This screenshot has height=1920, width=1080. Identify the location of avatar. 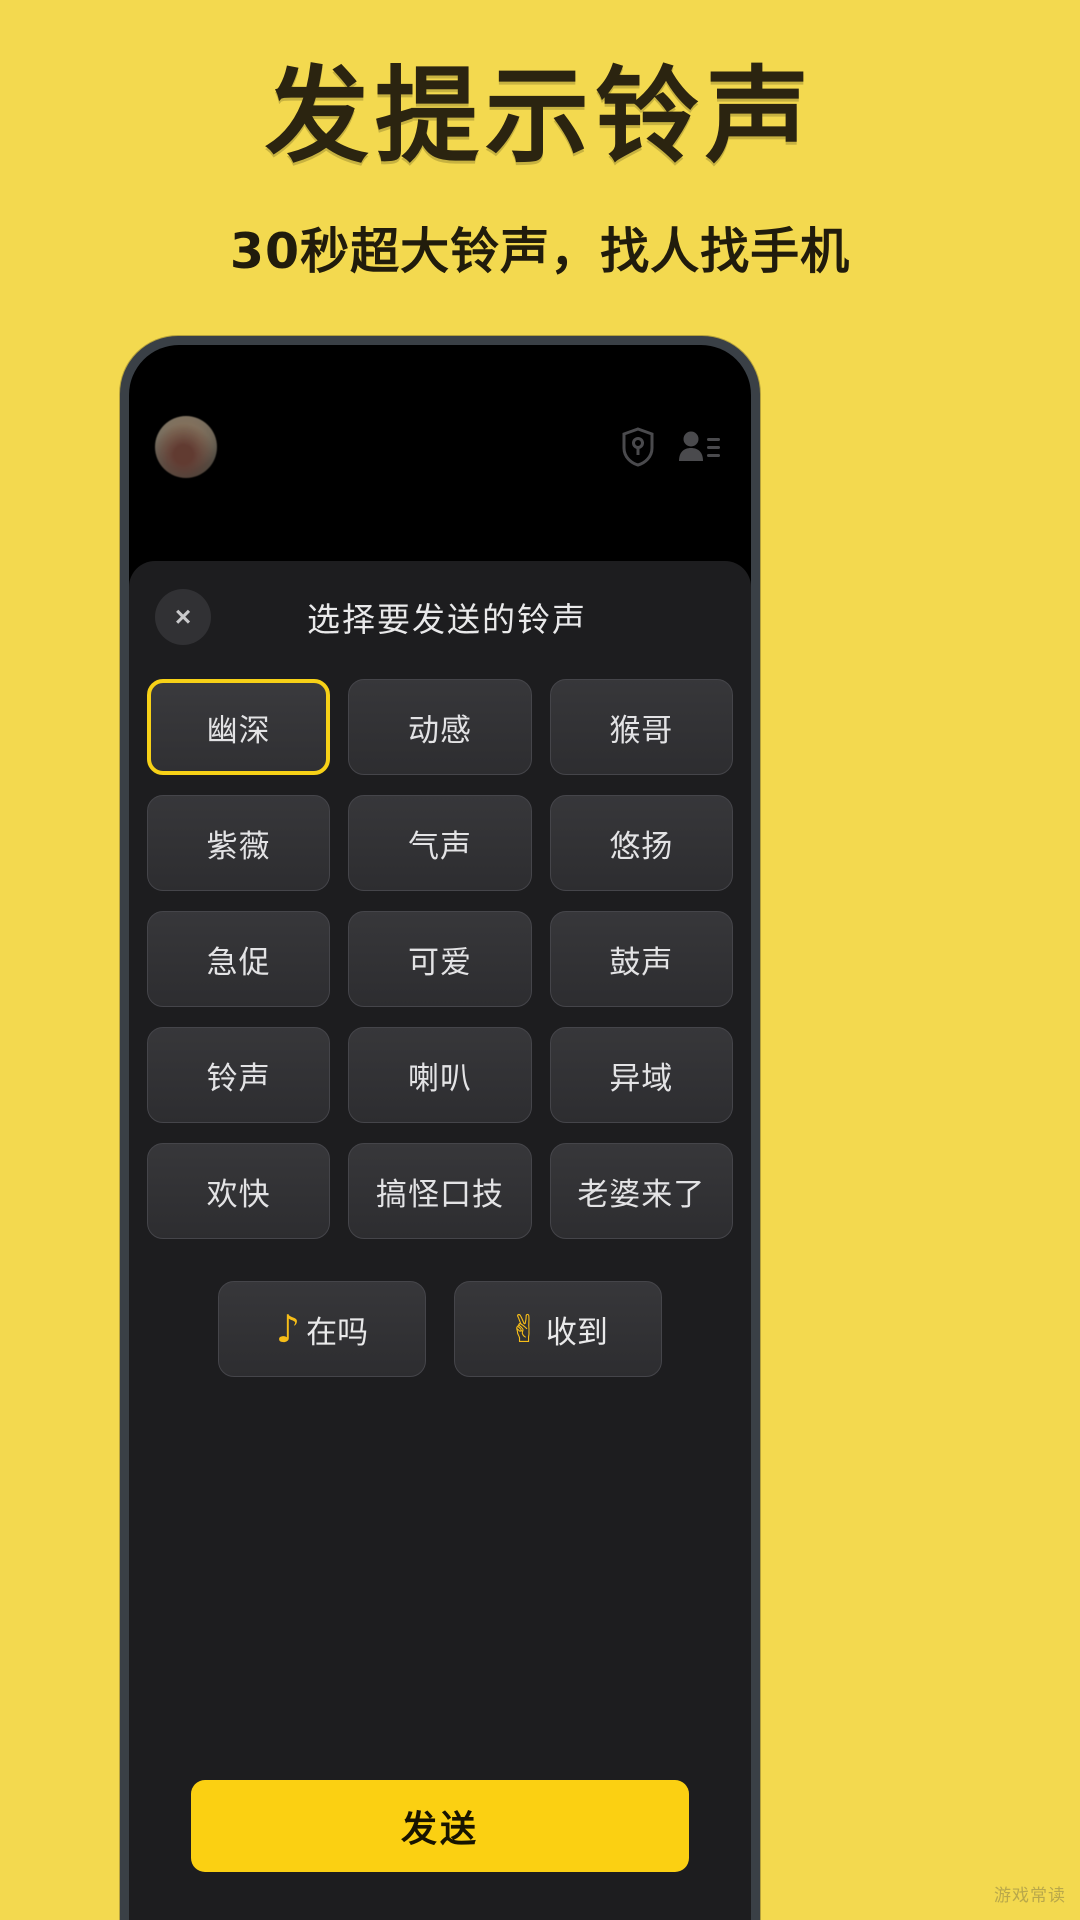
(186, 447).